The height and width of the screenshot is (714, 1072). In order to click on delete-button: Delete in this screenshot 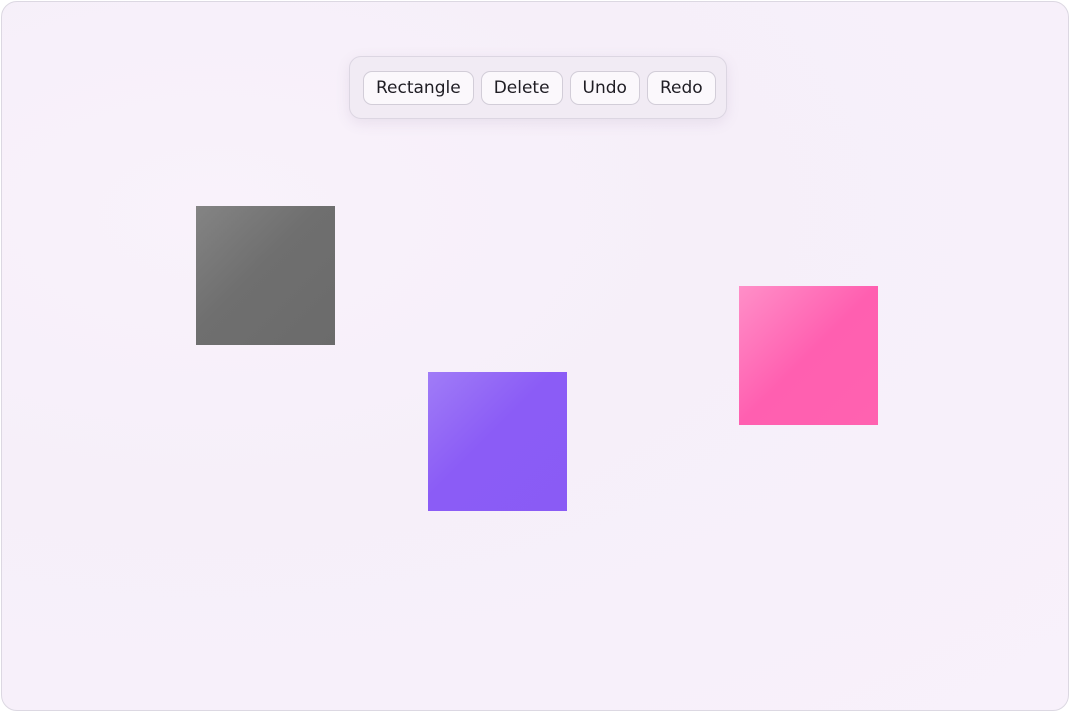, I will do `click(521, 87)`.